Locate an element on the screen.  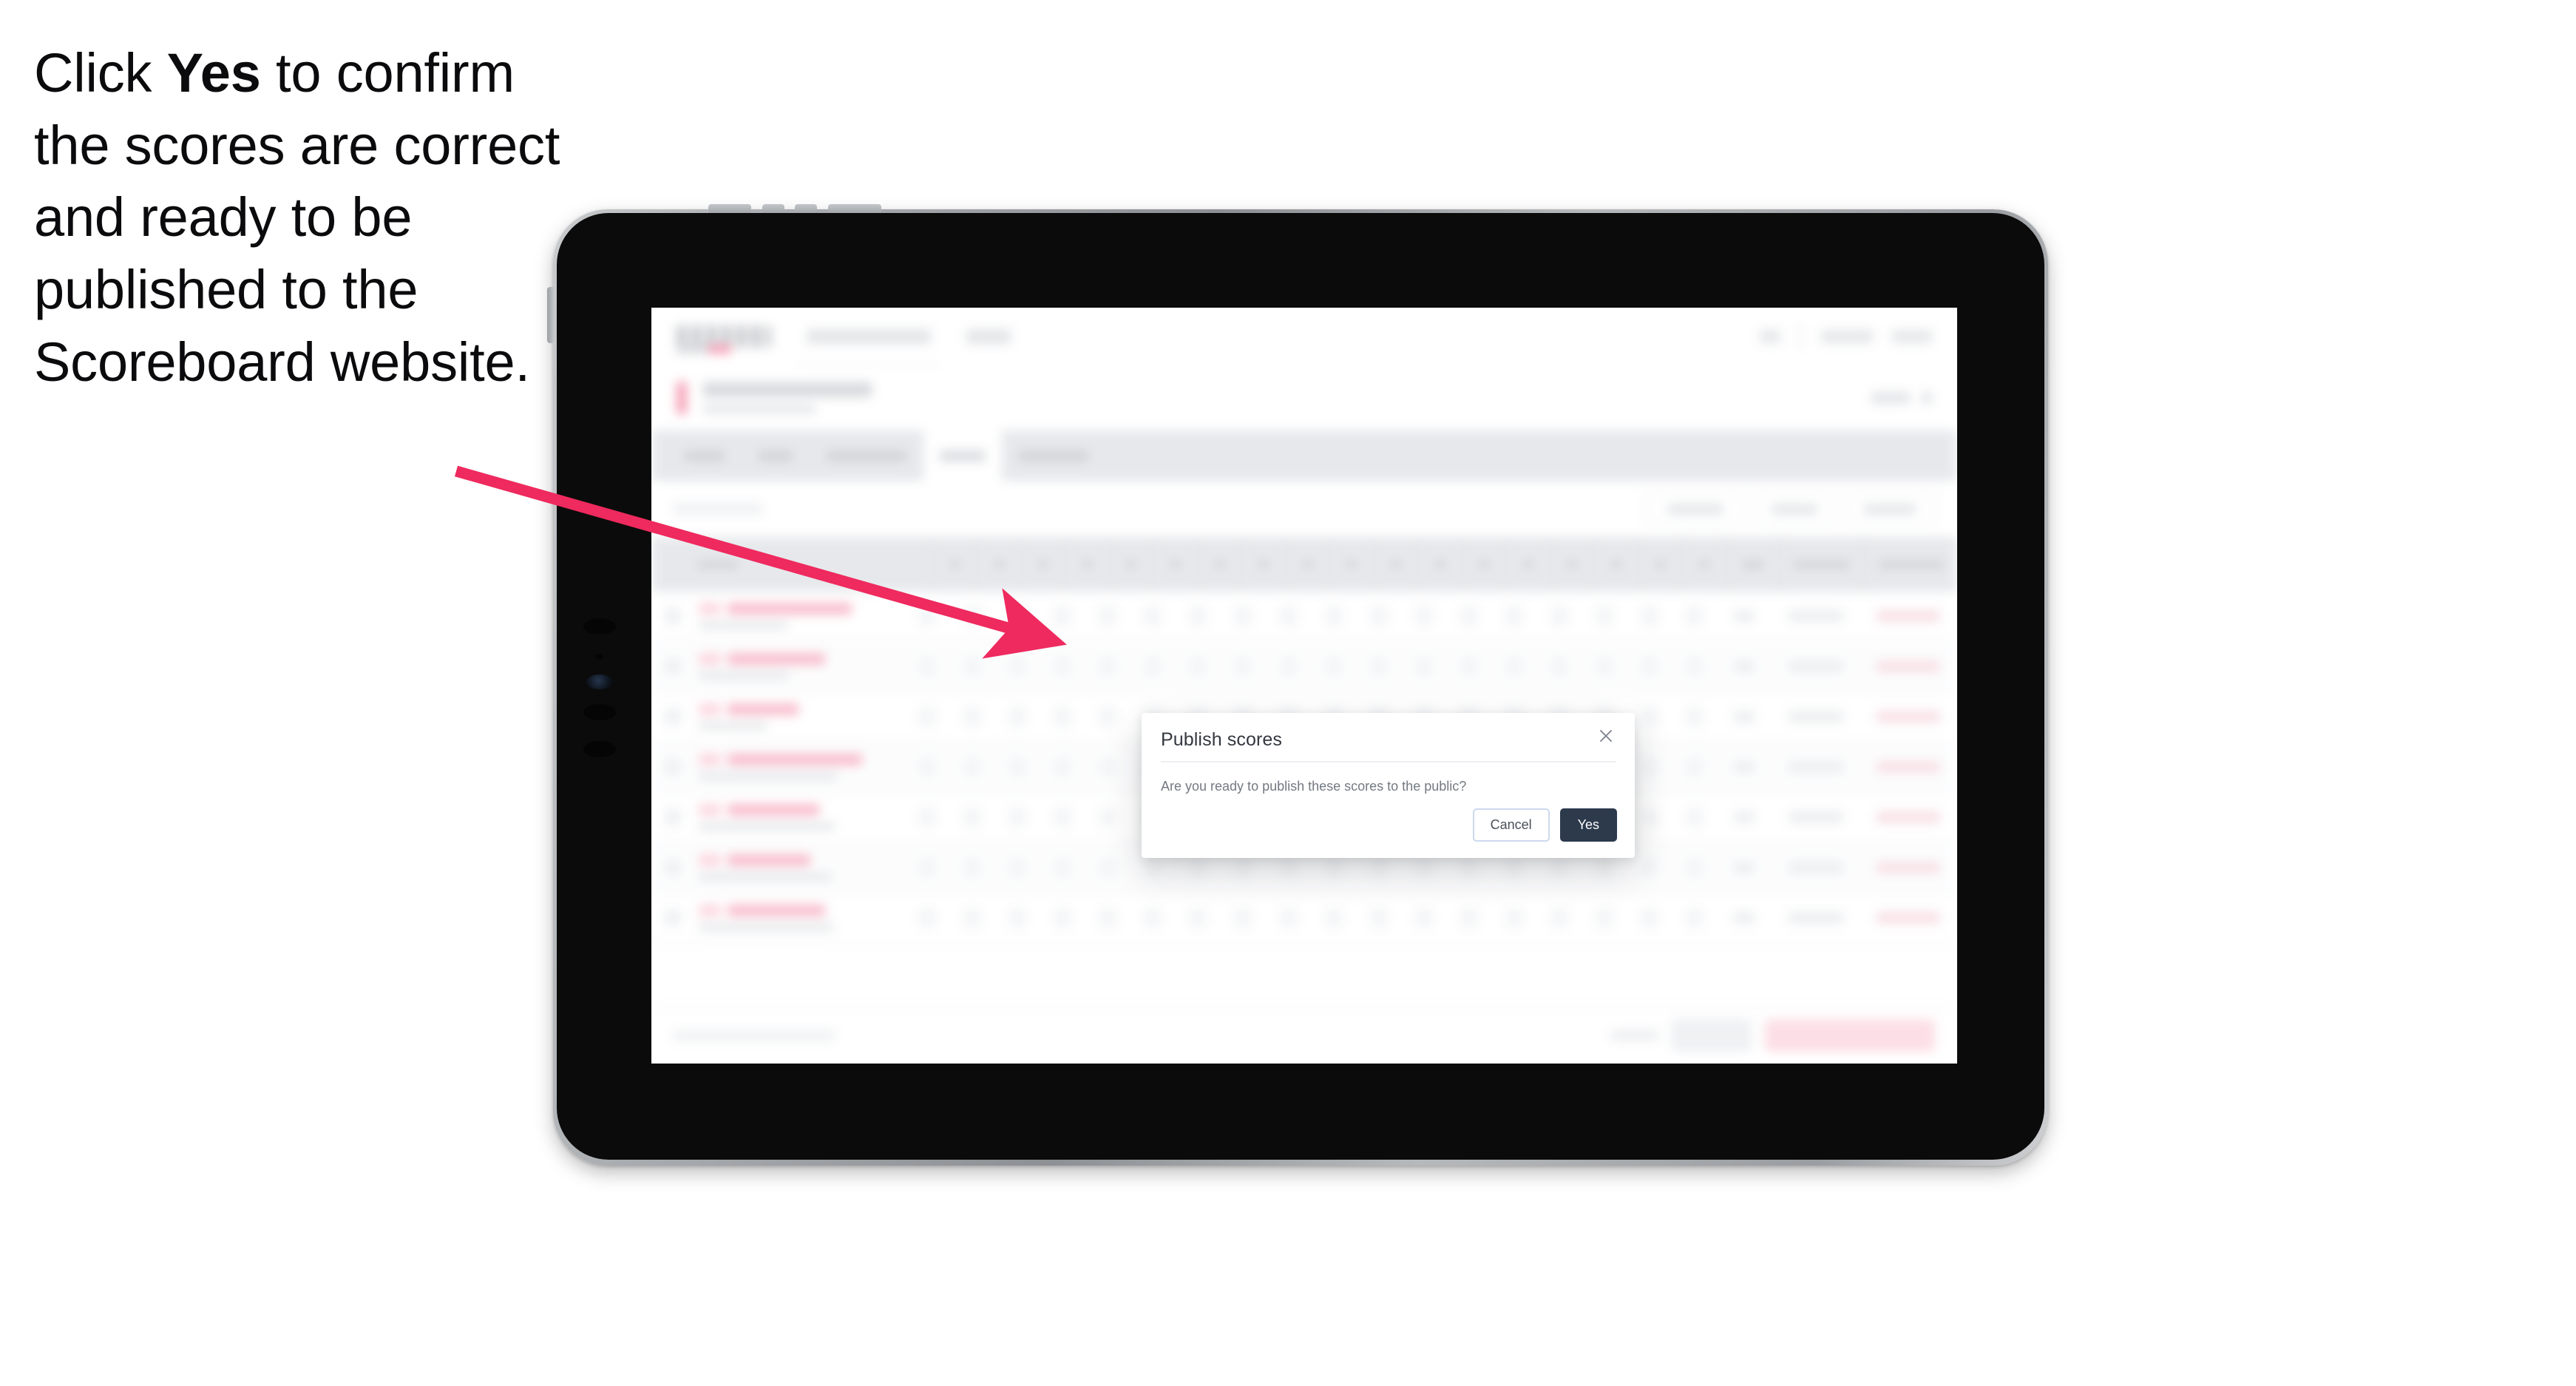
tab-4-active is located at coordinates (962, 455).